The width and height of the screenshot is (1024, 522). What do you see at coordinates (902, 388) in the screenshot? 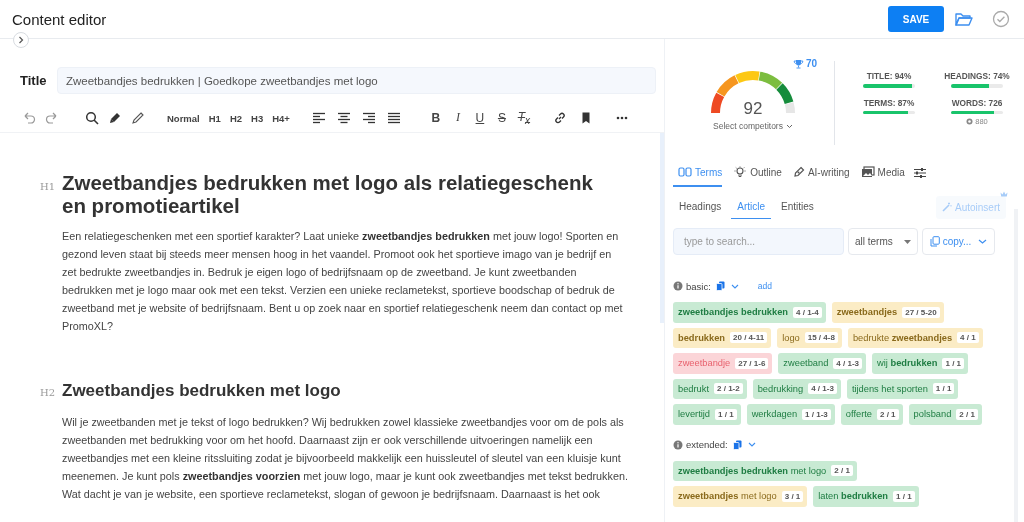
I see `term-tag: tijdens het sporten 1 / 1` at bounding box center [902, 388].